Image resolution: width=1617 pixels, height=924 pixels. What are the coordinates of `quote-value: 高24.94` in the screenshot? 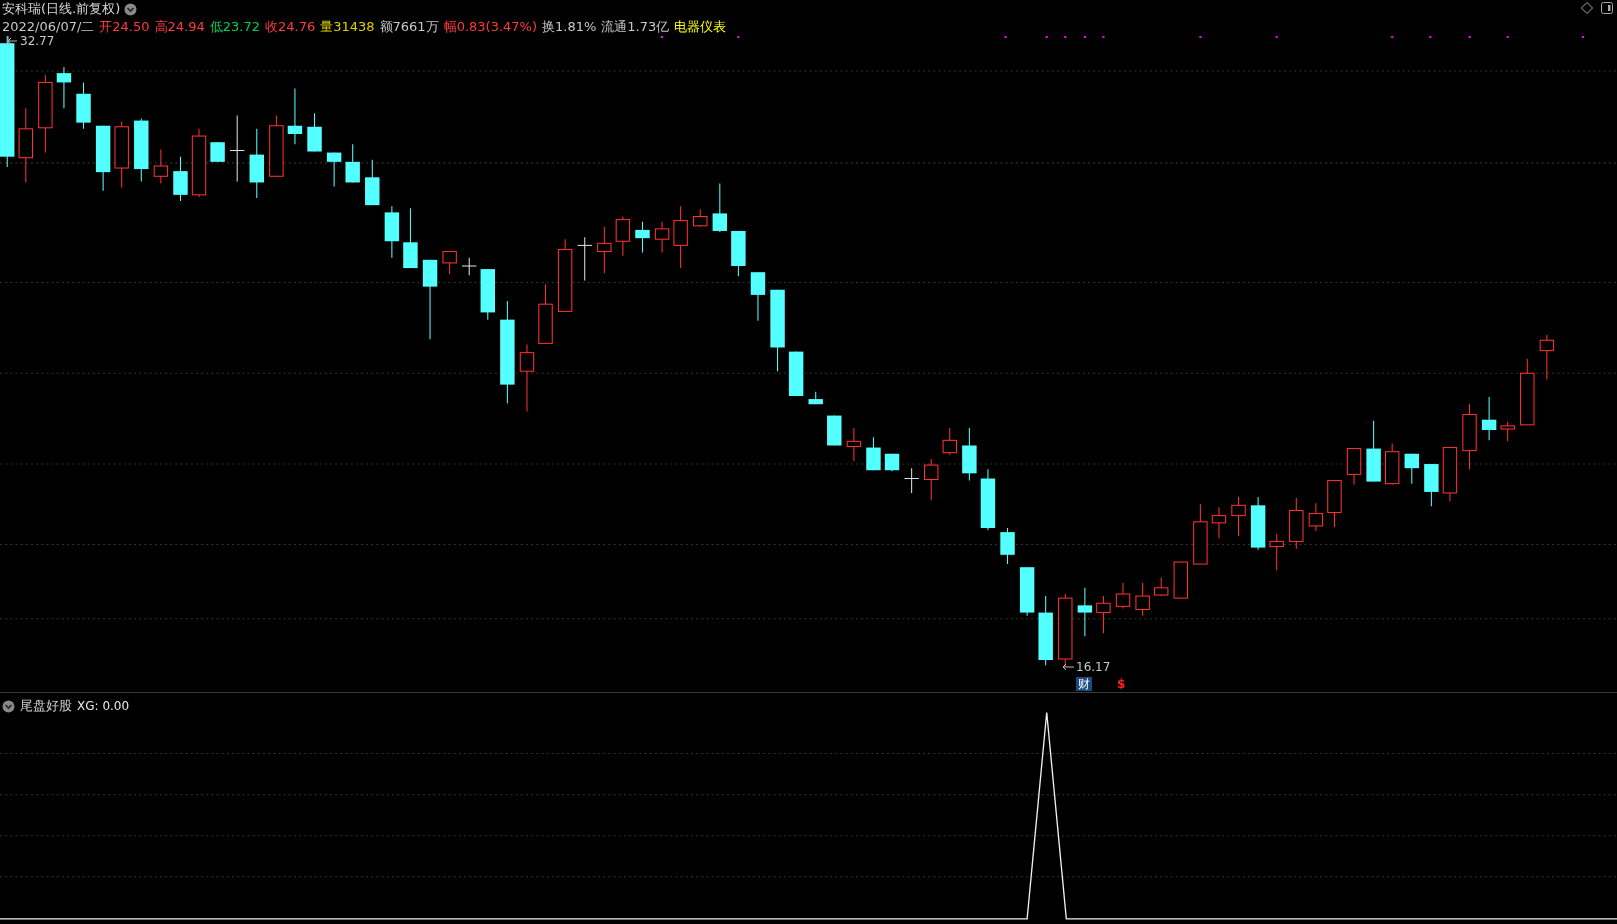 It's located at (179, 27).